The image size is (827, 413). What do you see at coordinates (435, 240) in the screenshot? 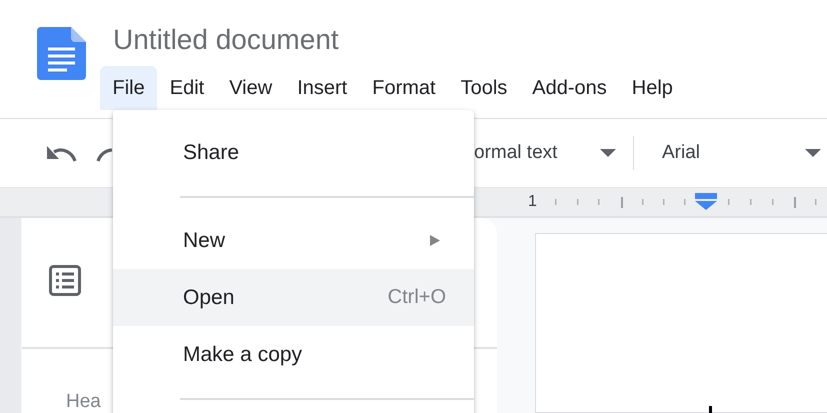
I see `submenu-arrow-icon` at bounding box center [435, 240].